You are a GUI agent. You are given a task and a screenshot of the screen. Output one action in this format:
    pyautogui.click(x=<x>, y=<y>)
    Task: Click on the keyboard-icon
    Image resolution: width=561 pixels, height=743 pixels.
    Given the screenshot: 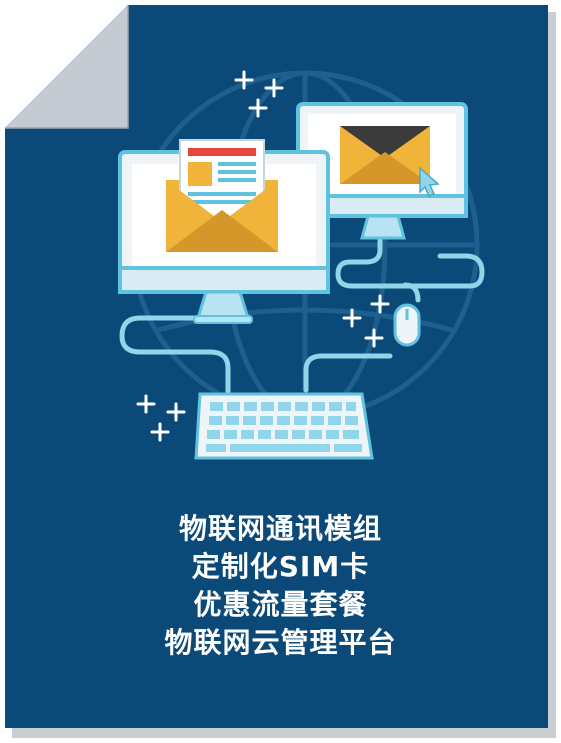 What is the action you would take?
    pyautogui.click(x=284, y=426)
    